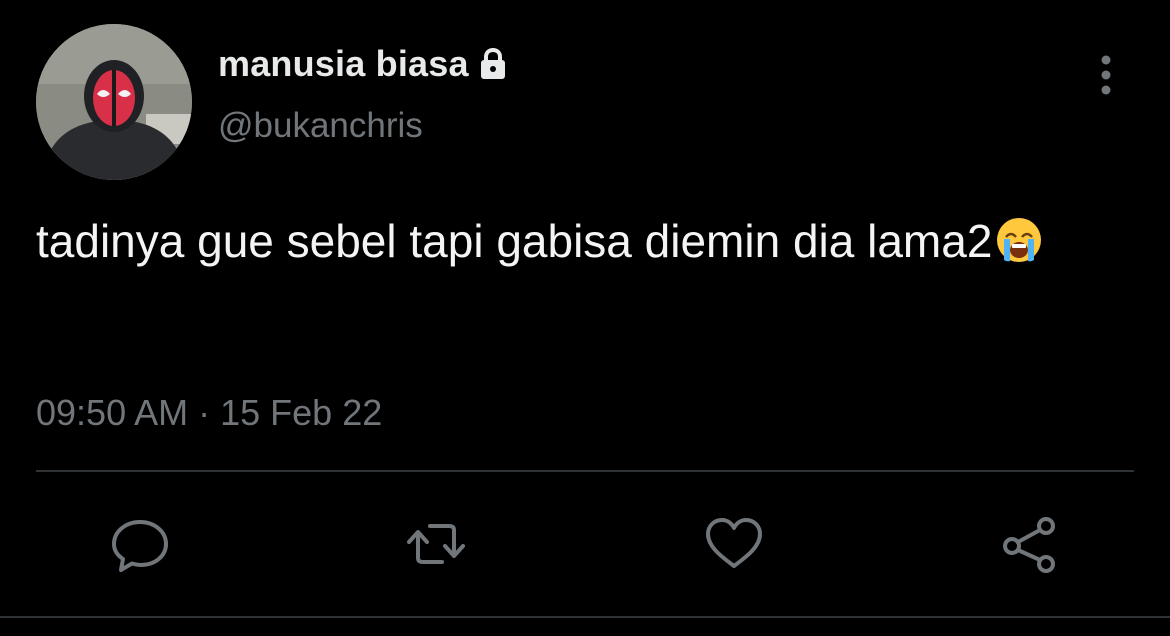 Image resolution: width=1170 pixels, height=636 pixels. Describe the element at coordinates (585, 471) in the screenshot. I see `divider` at that location.